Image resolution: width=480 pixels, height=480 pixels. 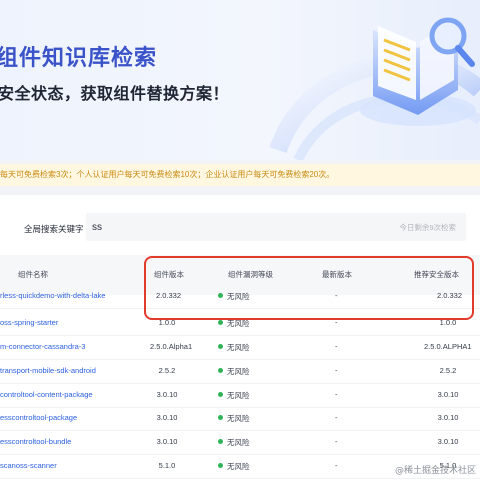 I want to click on search-quota: 今日剩余9次检索, so click(x=427, y=227).